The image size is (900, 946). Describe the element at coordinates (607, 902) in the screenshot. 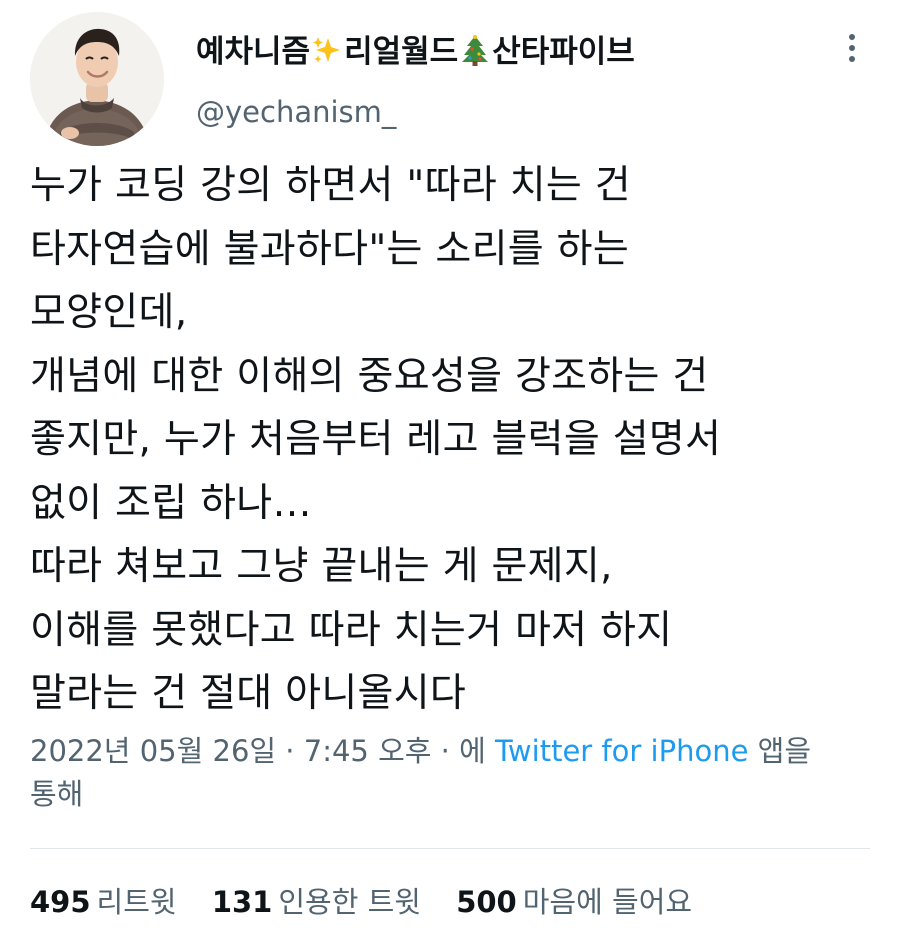

I see `likes-label: 마음에 들어요` at that location.